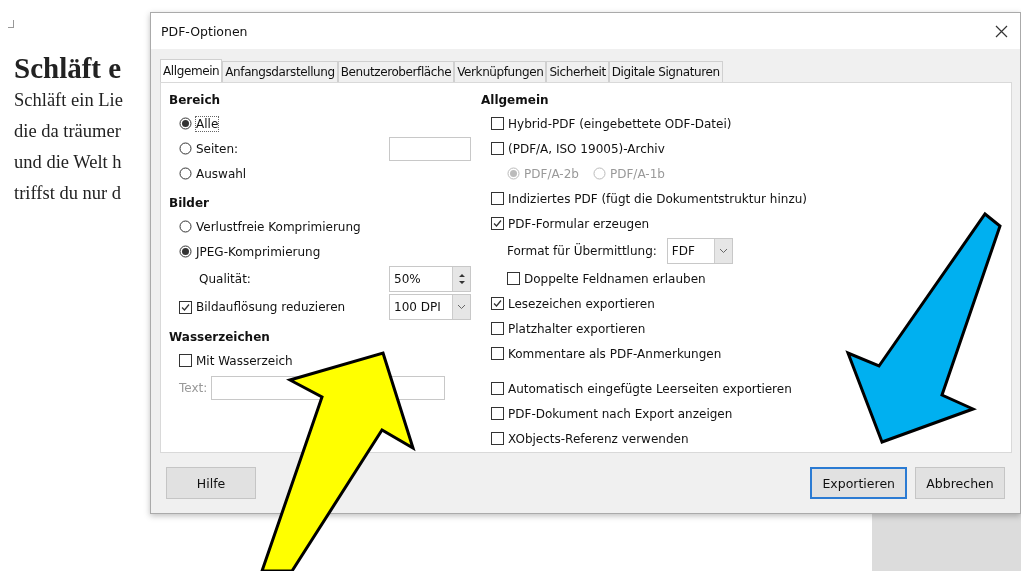  I want to click on page-corner-mark, so click(11, 24).